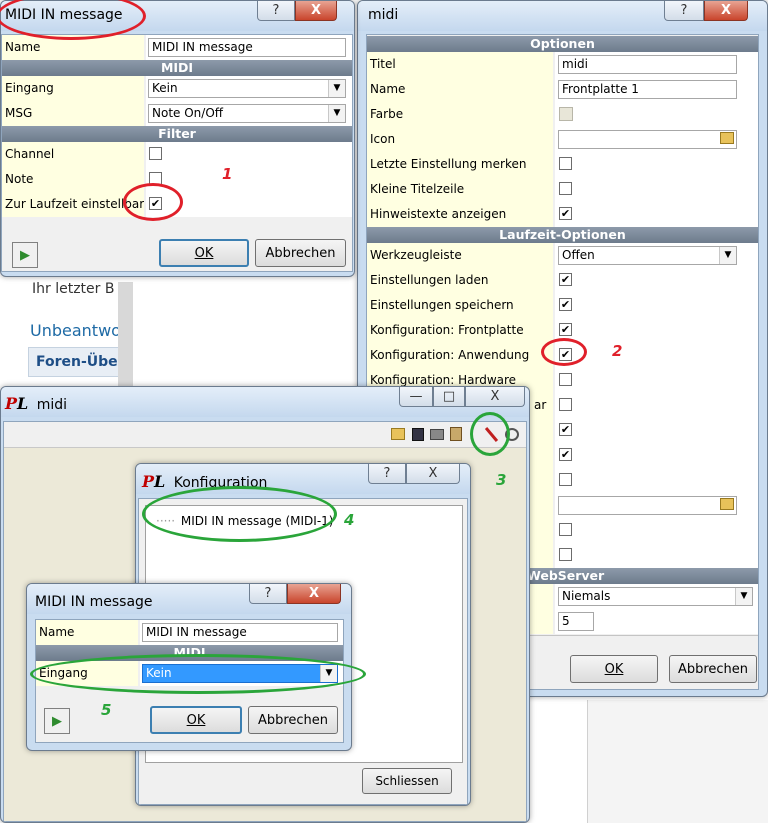  Describe the element at coordinates (418, 434) in the screenshot. I see `save-icon` at that location.